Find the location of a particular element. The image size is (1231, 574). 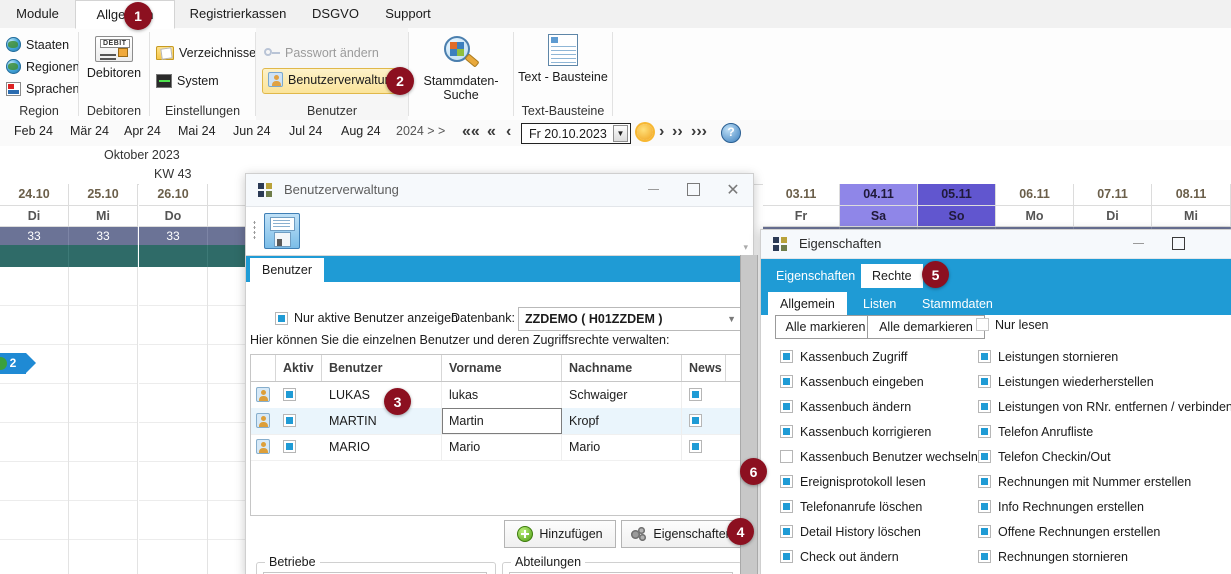

ribbon-tab-support: Support is located at coordinates (408, 14).